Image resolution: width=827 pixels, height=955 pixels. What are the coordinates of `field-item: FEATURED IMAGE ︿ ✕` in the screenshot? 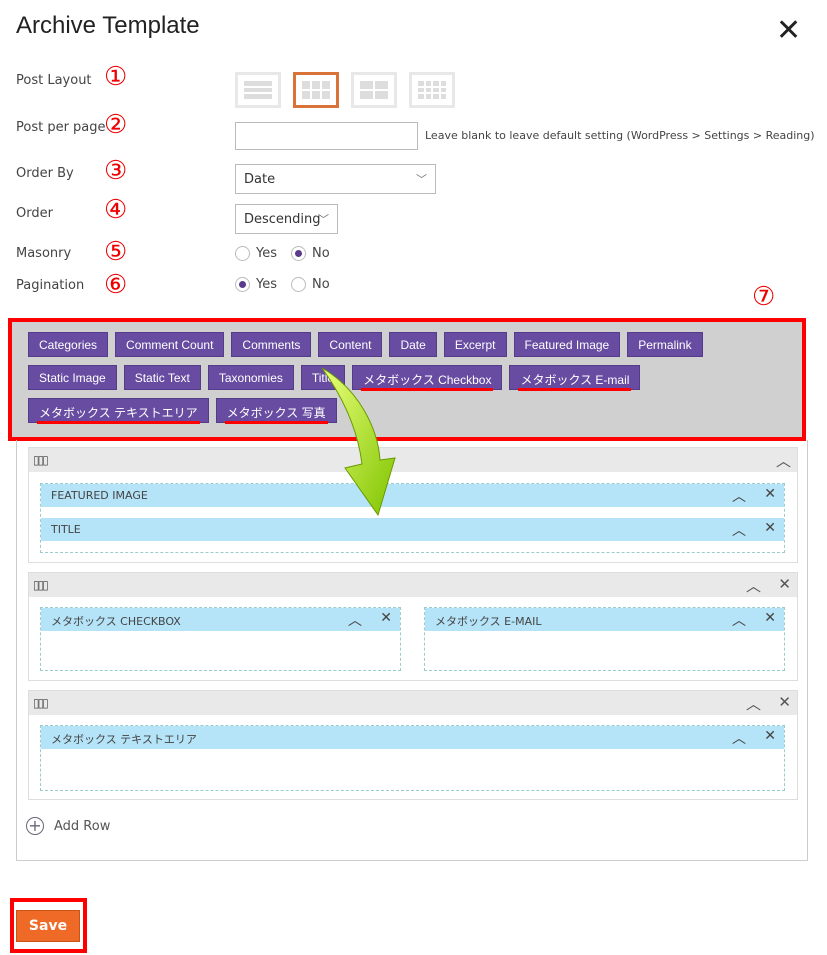 It's located at (412, 495).